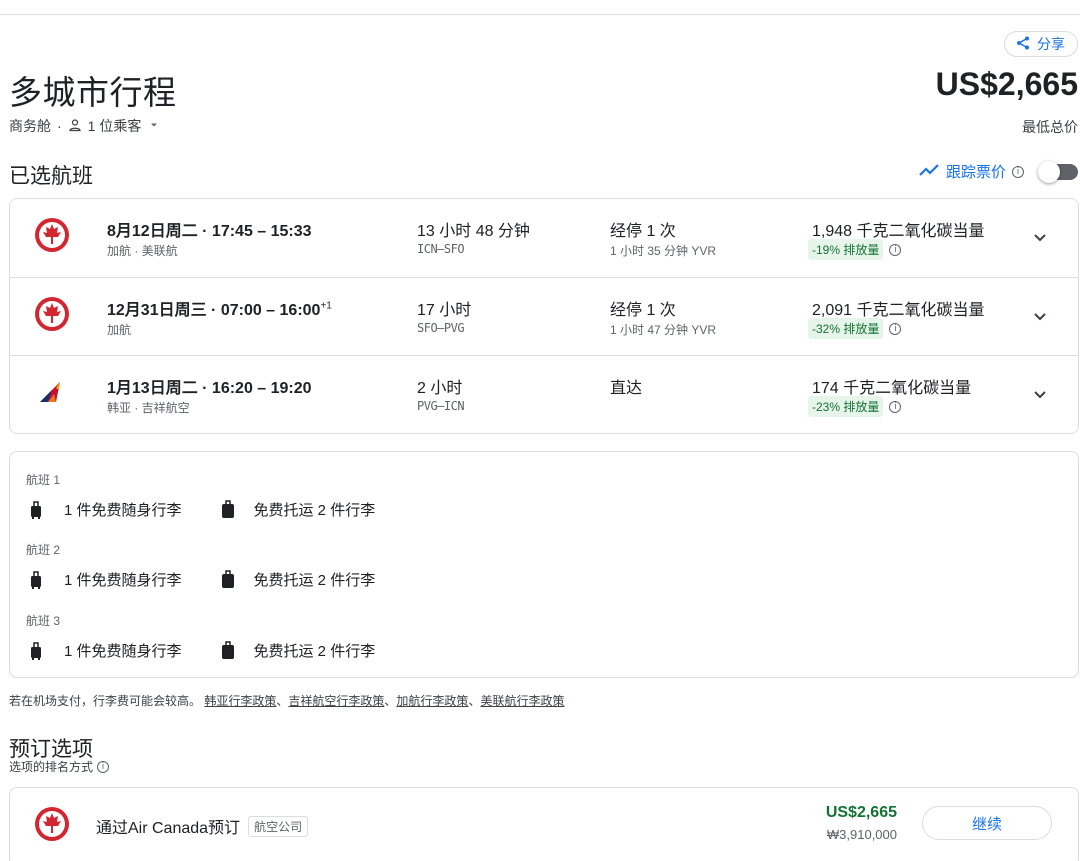  Describe the element at coordinates (51, 176) in the screenshot. I see `selected-flights-title: 已选航班` at that location.